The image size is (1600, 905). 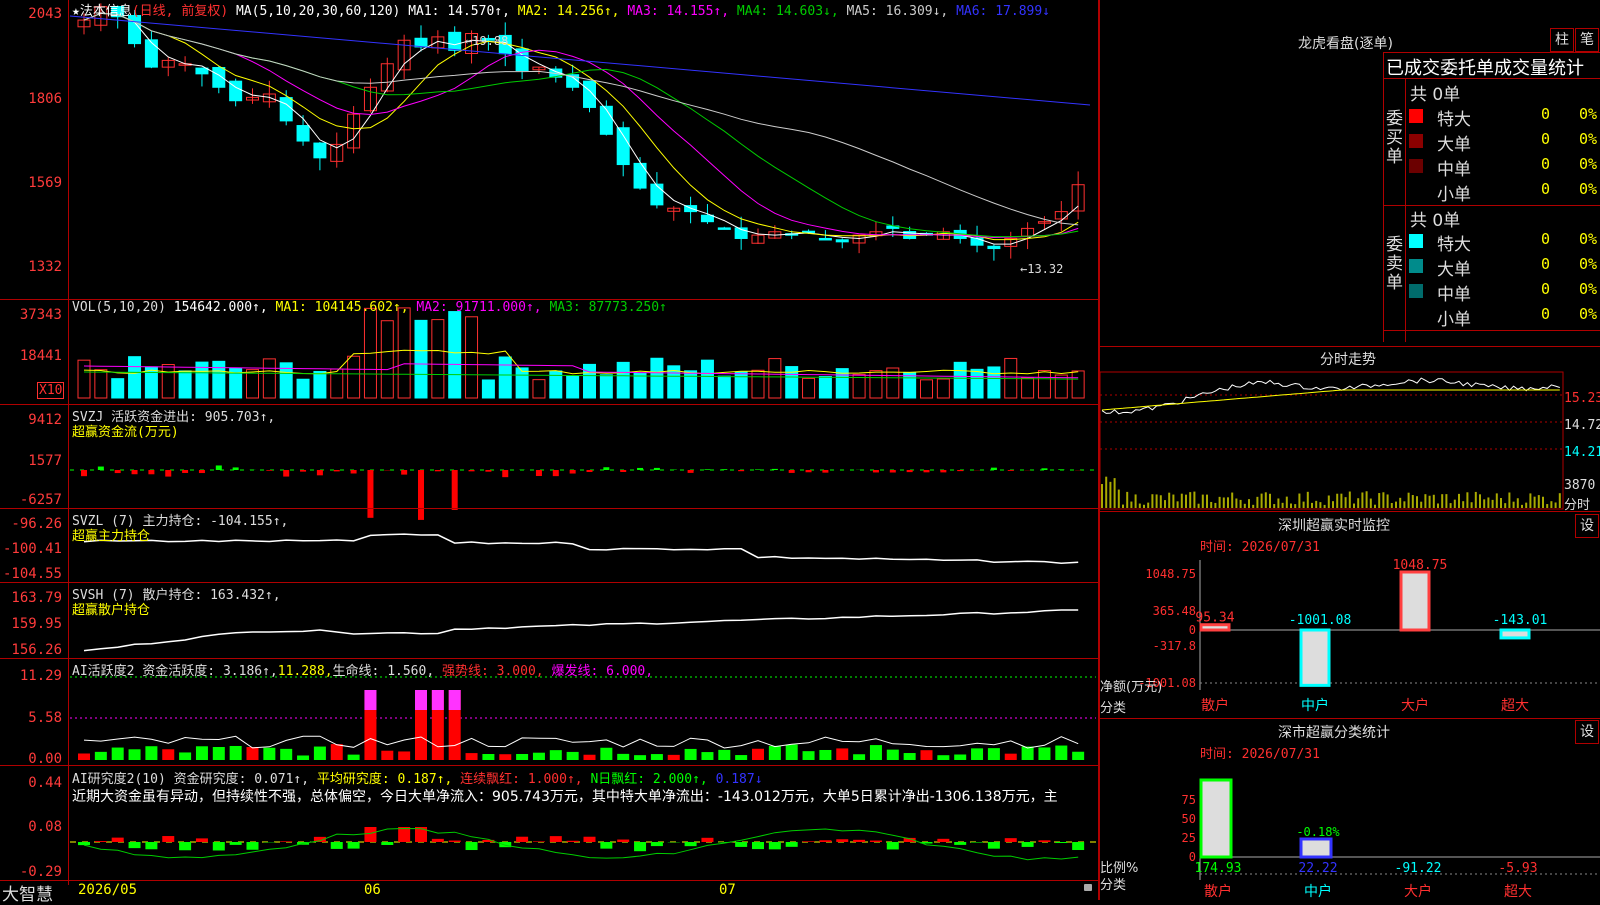 What do you see at coordinates (180, 11) in the screenshot?
I see `period-label: (日线, 前复权)` at bounding box center [180, 11].